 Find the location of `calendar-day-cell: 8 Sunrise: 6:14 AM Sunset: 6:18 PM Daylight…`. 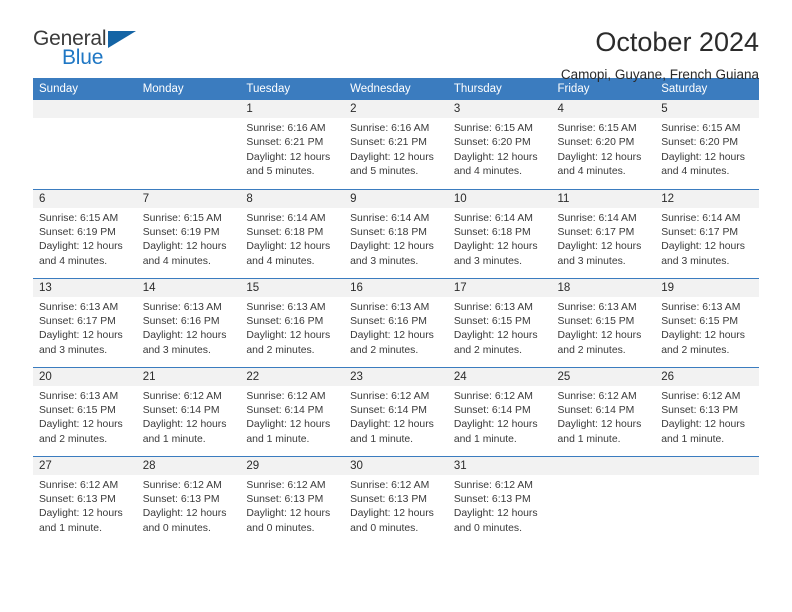

calendar-day-cell: 8 Sunrise: 6:14 AM Sunset: 6:18 PM Daylight… is located at coordinates (292, 233).